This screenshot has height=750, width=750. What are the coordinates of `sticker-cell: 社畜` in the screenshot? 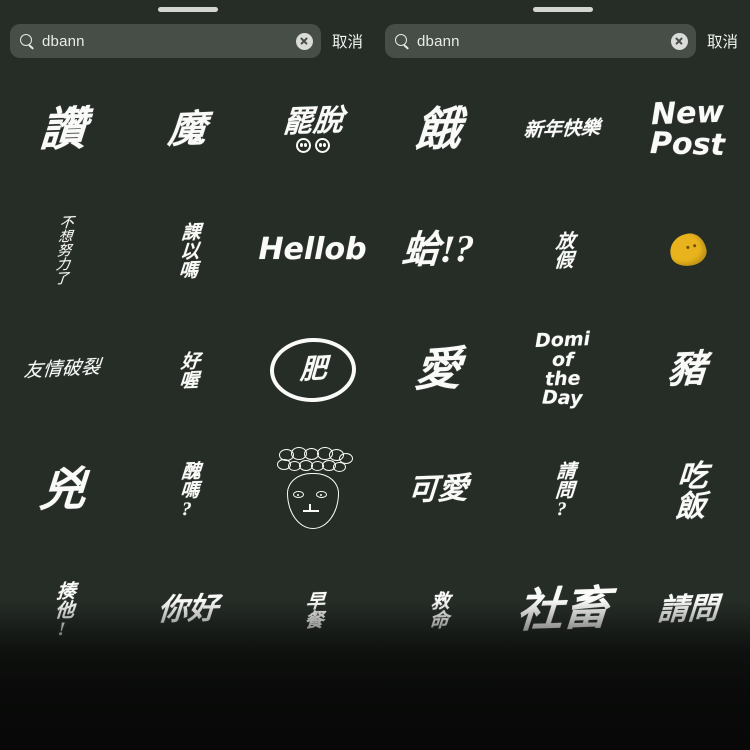 It's located at (562, 610).